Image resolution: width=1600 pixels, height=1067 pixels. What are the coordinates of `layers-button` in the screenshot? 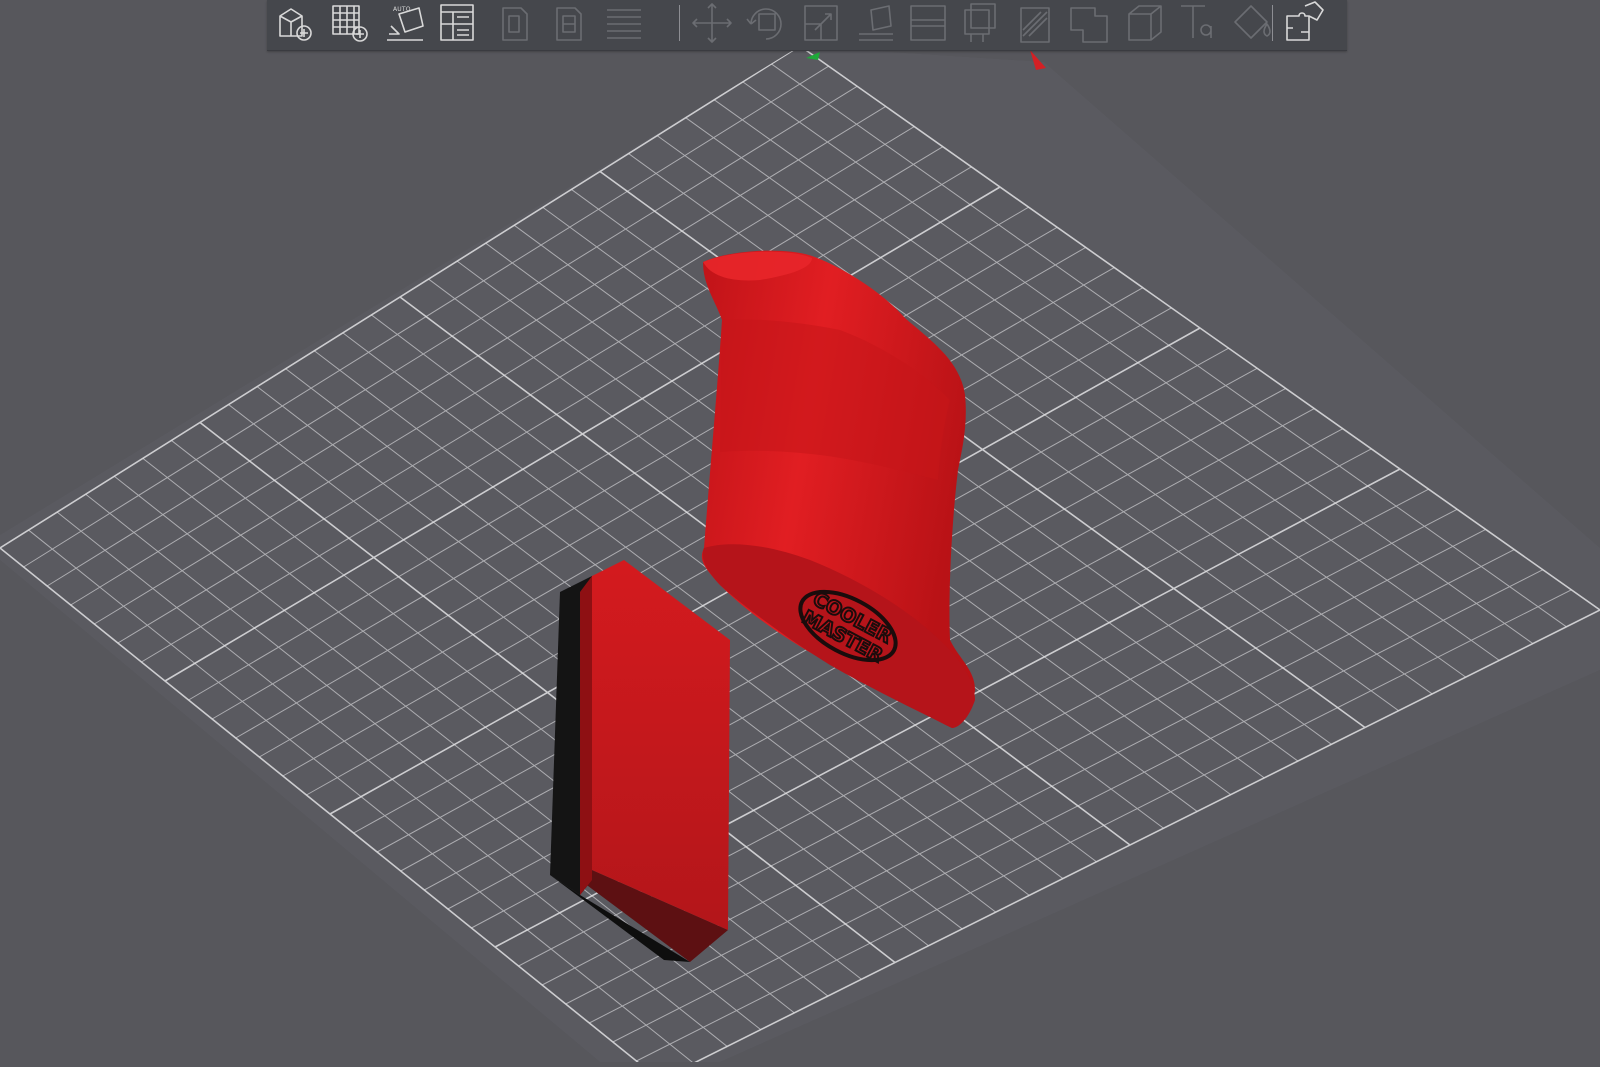 It's located at (624, 23).